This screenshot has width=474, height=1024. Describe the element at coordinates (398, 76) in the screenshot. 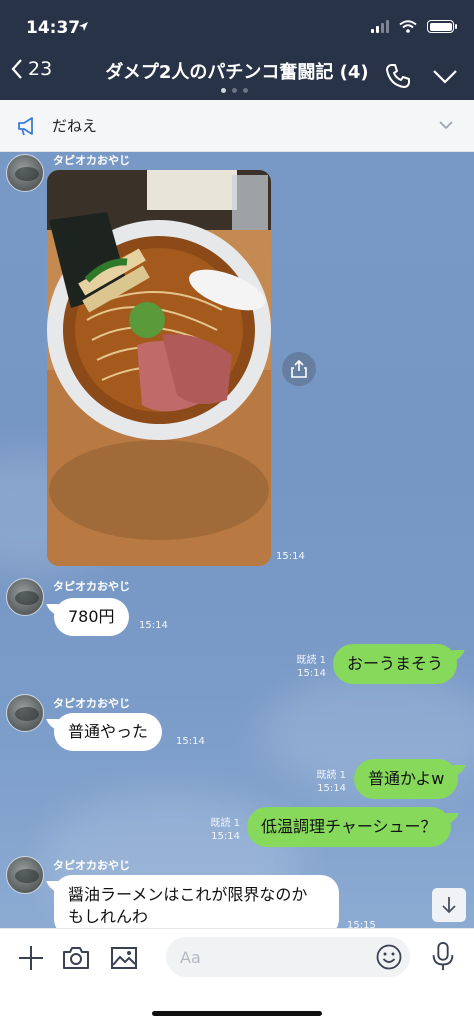

I see `phone-icon` at that location.